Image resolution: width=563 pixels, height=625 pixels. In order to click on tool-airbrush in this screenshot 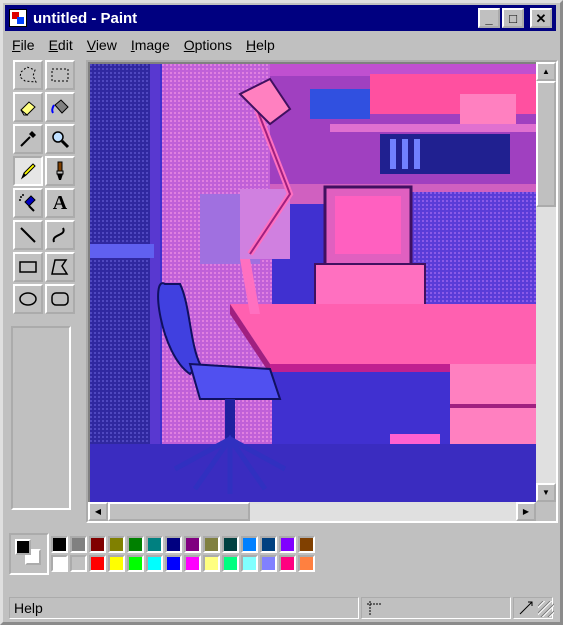, I will do `click(28, 203)`.